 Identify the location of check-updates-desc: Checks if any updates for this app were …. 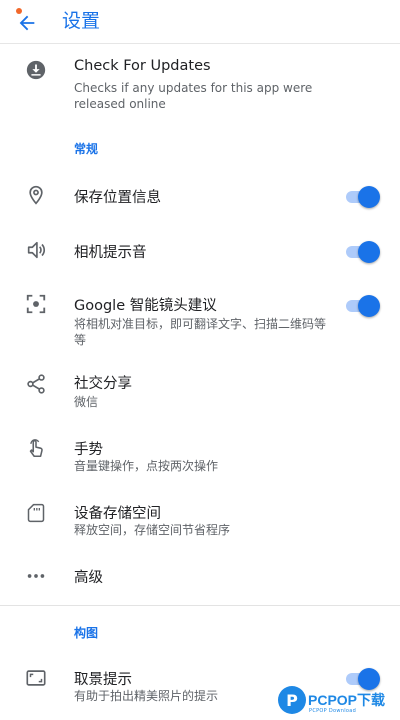
(193, 96).